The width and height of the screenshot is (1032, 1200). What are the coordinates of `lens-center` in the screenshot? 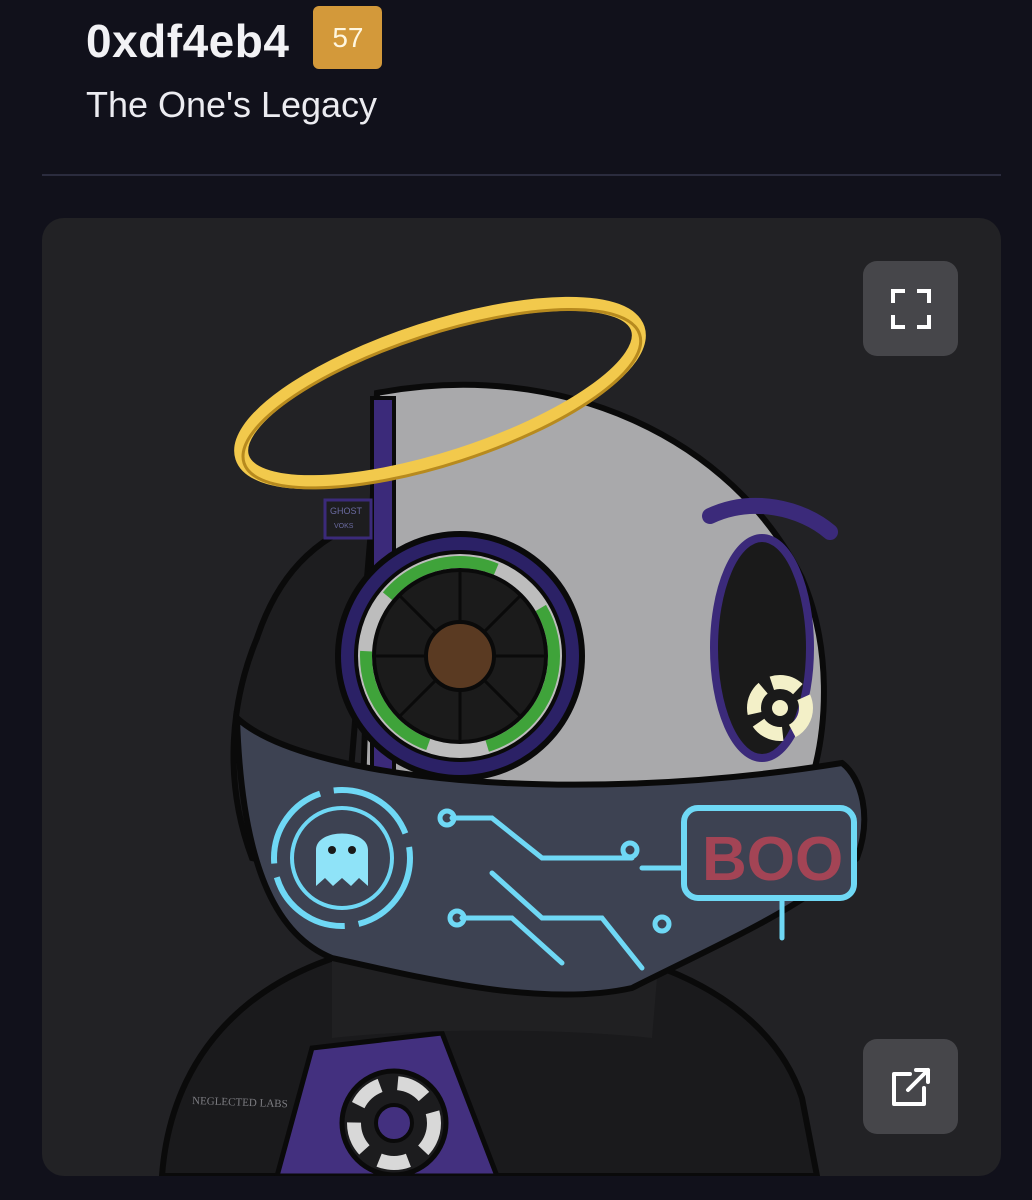 It's located at (460, 656).